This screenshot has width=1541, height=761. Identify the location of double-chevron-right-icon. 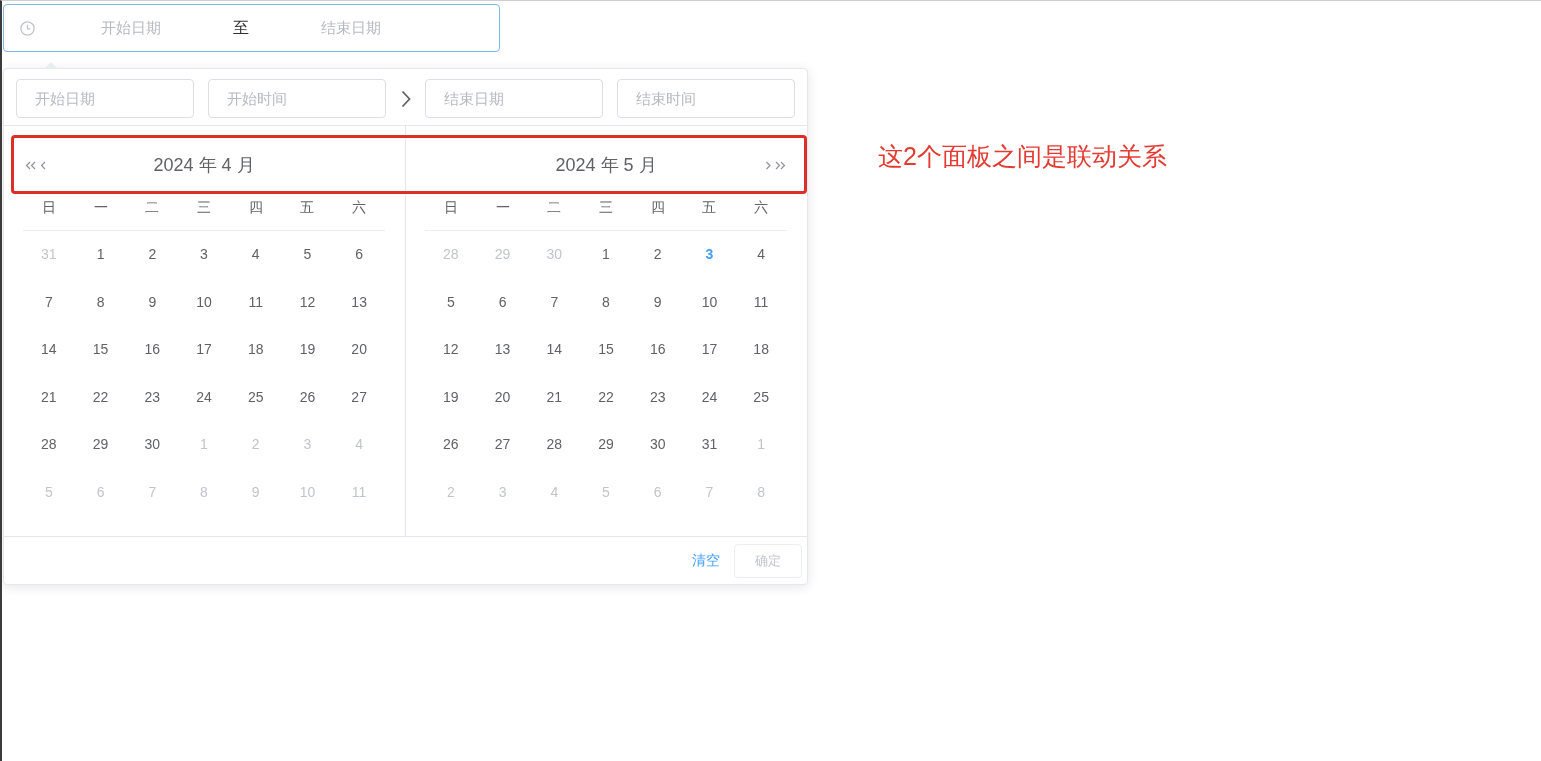
(780, 165).